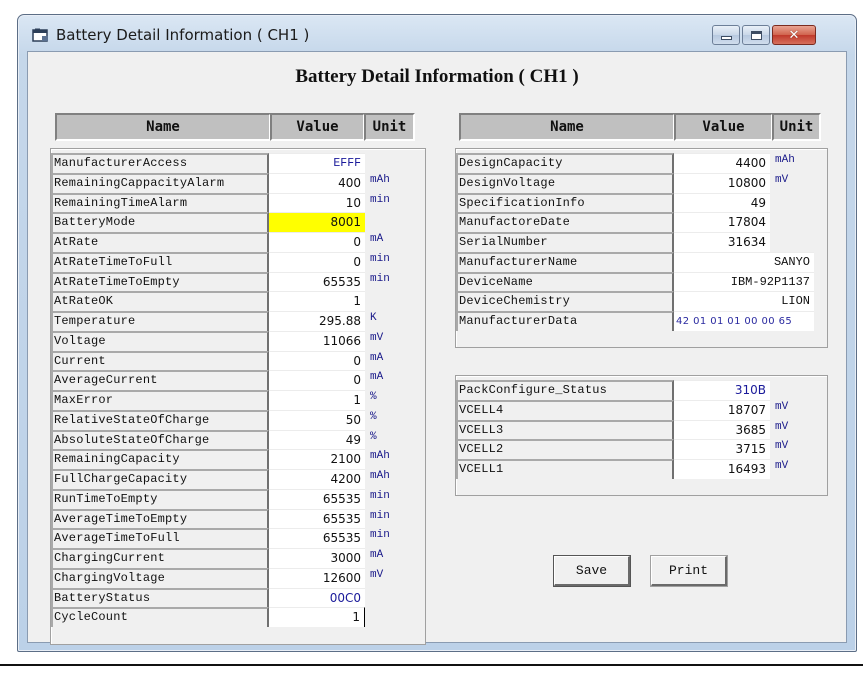 This screenshot has width=863, height=674. I want to click on table-row: Voltage 11066 mV, so click(238, 340).